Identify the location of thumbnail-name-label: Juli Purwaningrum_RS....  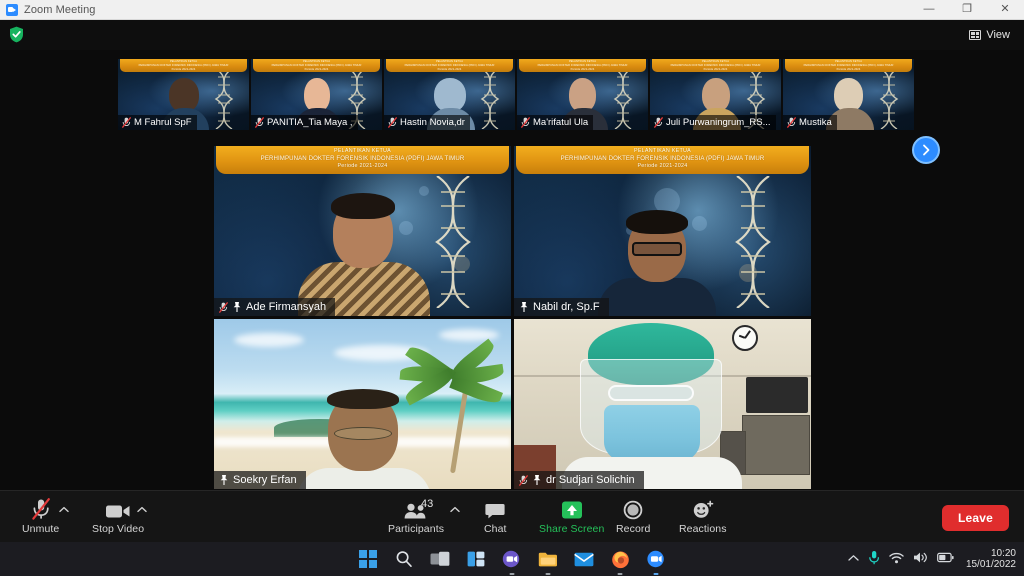
(713, 122).